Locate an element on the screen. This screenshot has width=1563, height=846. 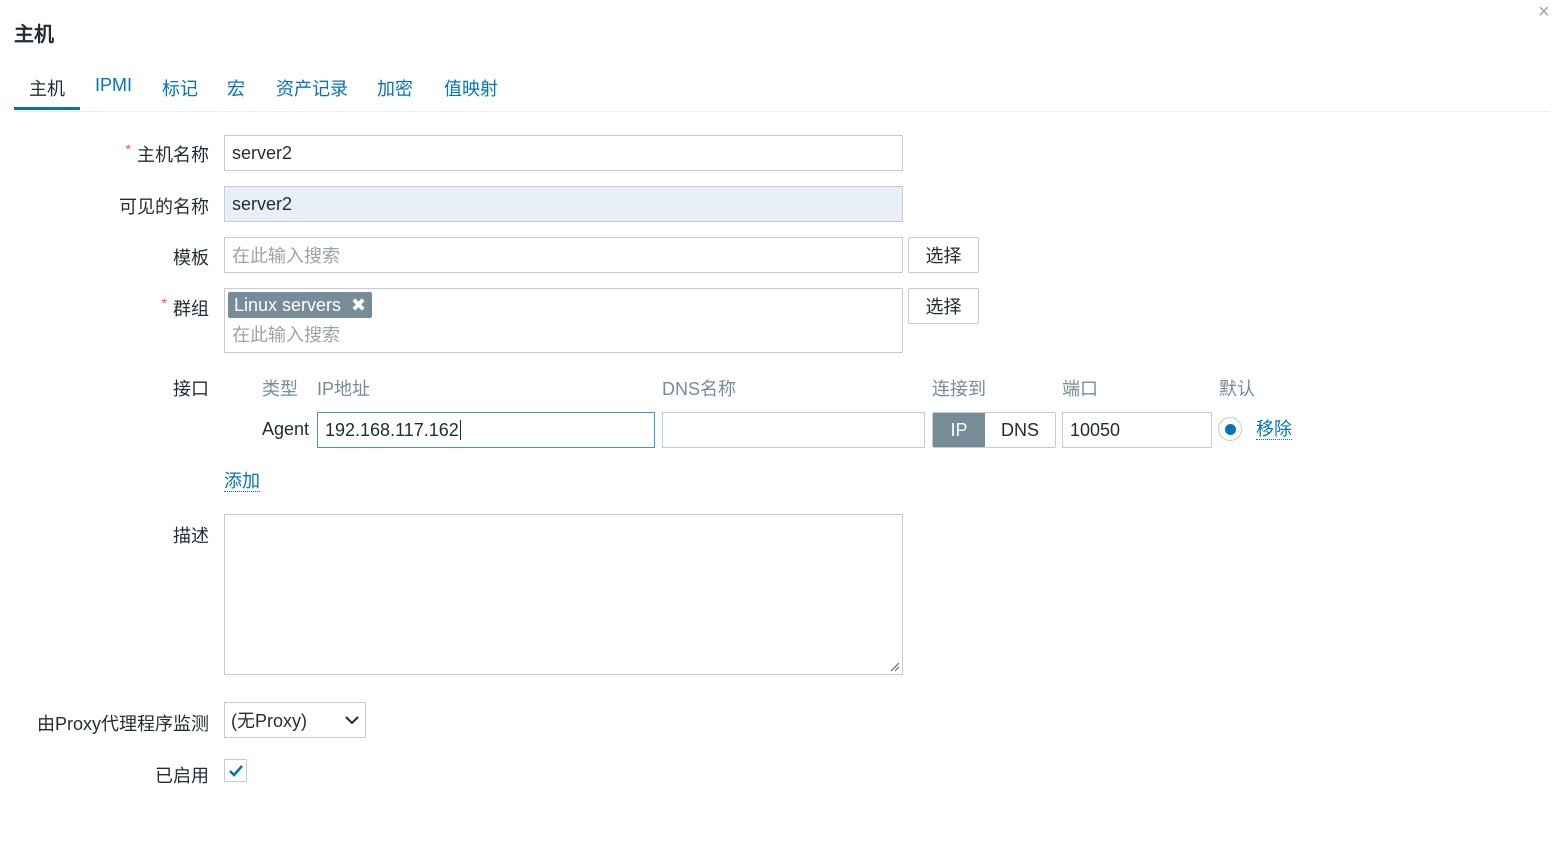
enabled-label: 已启用 is located at coordinates (182, 776).